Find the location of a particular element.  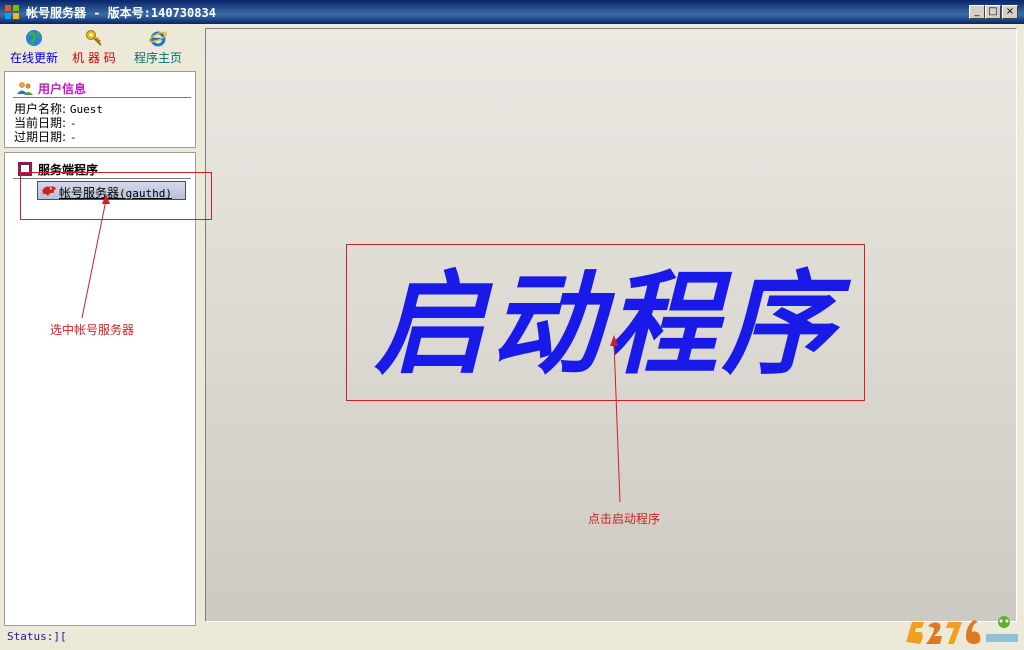

globe-update-icon is located at coordinates (34, 38).